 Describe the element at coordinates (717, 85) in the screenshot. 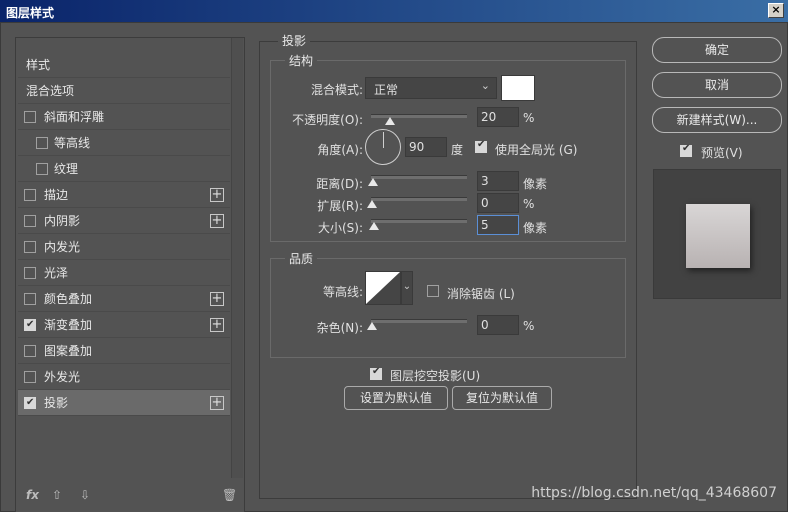

I see `cancel-button: 取消` at that location.